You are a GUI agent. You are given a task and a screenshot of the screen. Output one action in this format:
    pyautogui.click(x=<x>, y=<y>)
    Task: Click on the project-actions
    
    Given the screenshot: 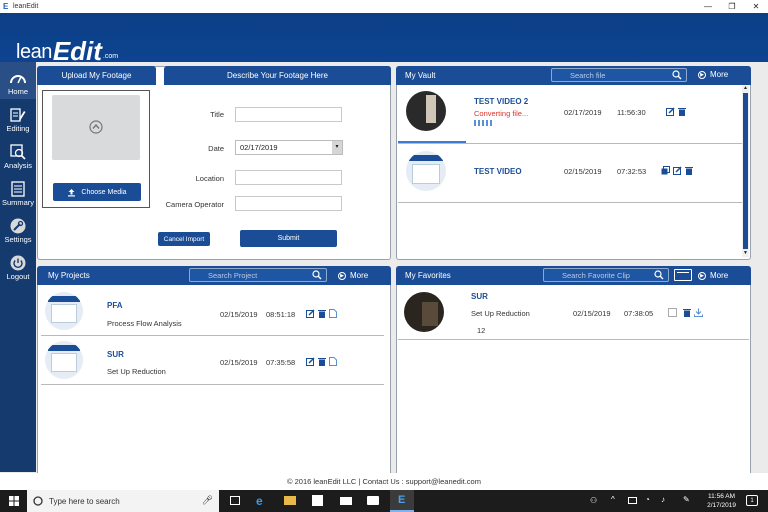 What is the action you would take?
    pyautogui.click(x=321, y=313)
    